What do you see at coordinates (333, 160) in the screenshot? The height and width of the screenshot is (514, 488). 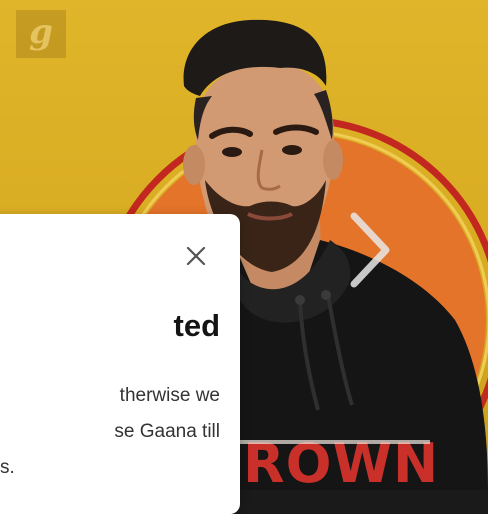 I see `artist-ear-right` at bounding box center [333, 160].